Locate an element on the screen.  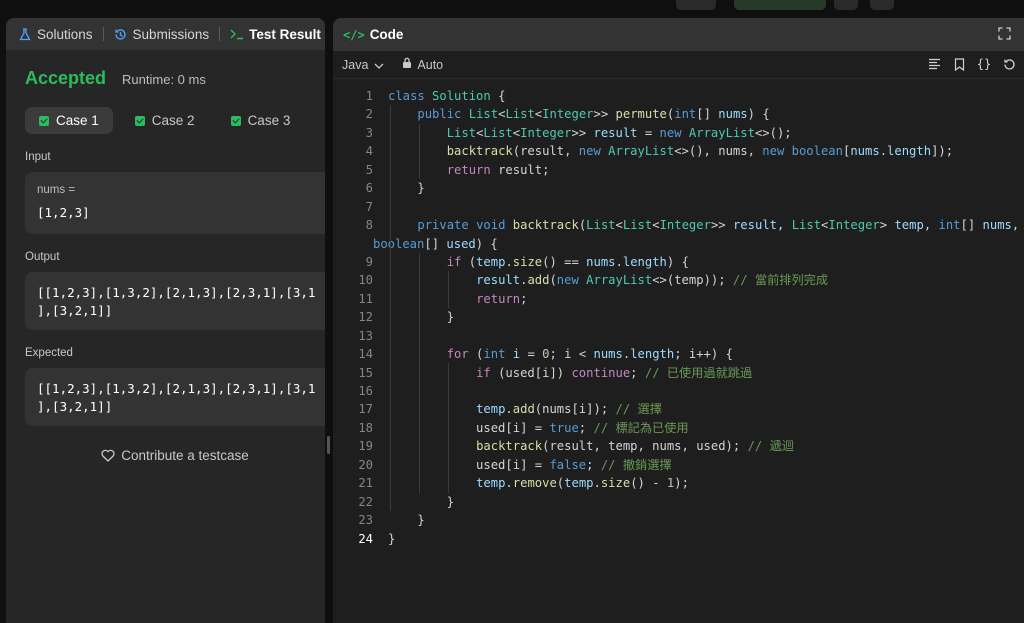
code-text: temp.add(nums[i]); // 選擇 is located at coordinates (569, 409).